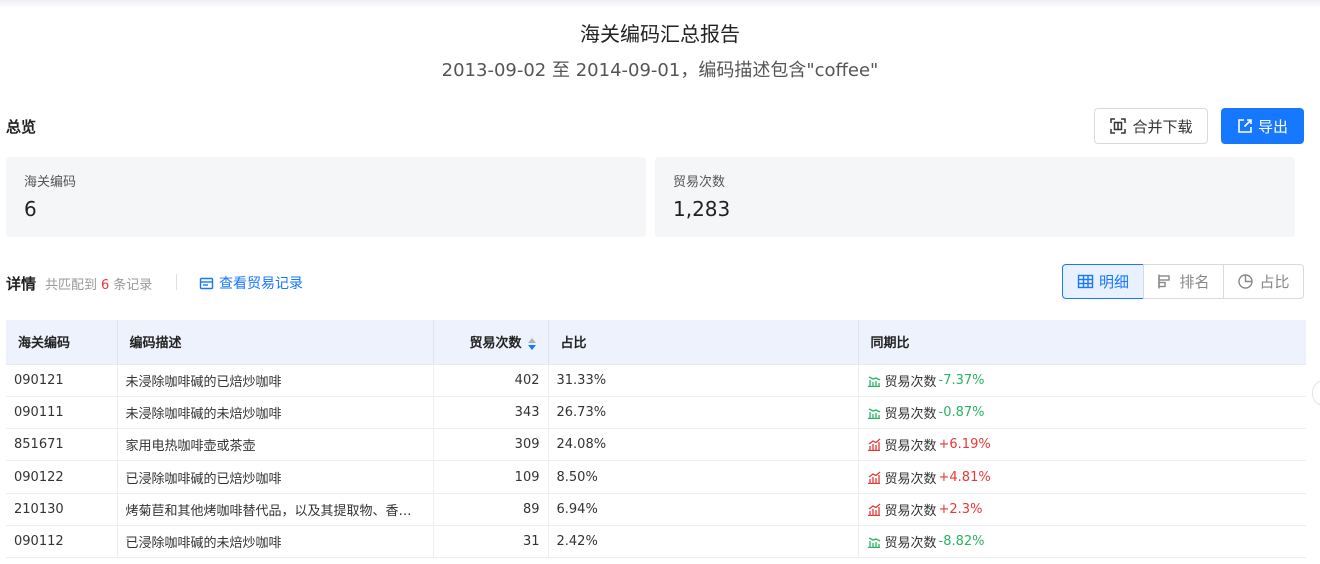 The image size is (1320, 564). What do you see at coordinates (275, 342) in the screenshot?
I see `column-header-desc: 编码描述` at bounding box center [275, 342].